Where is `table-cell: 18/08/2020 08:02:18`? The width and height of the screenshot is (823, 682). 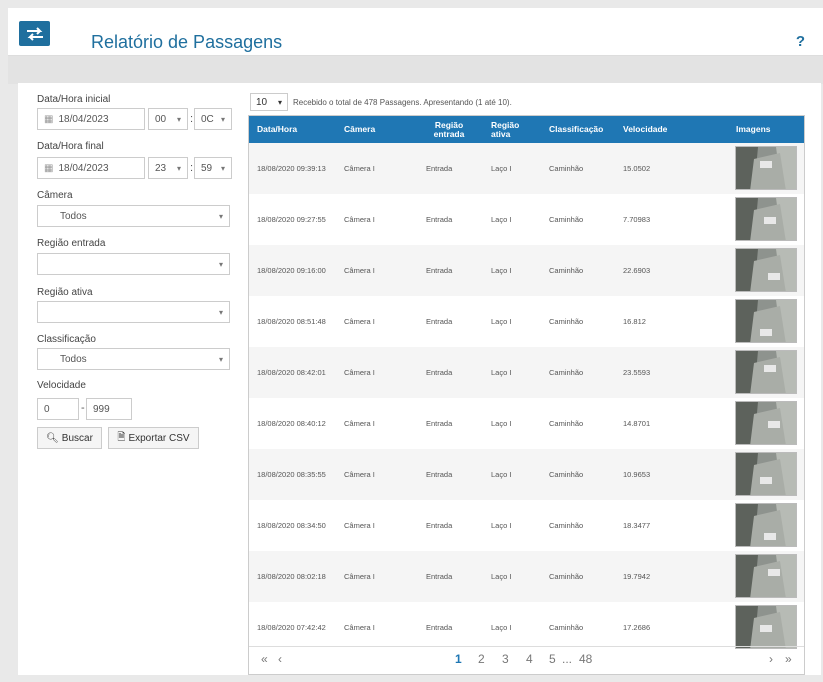
table-cell: 18/08/2020 08:02:18 is located at coordinates (291, 576).